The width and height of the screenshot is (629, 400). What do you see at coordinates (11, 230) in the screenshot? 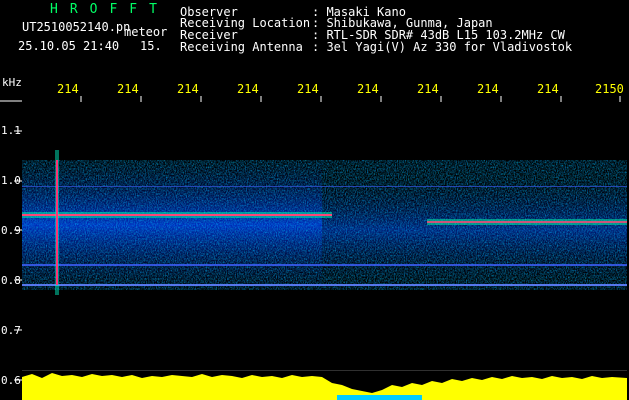
I see `y-tick: 0.9` at bounding box center [11, 230].